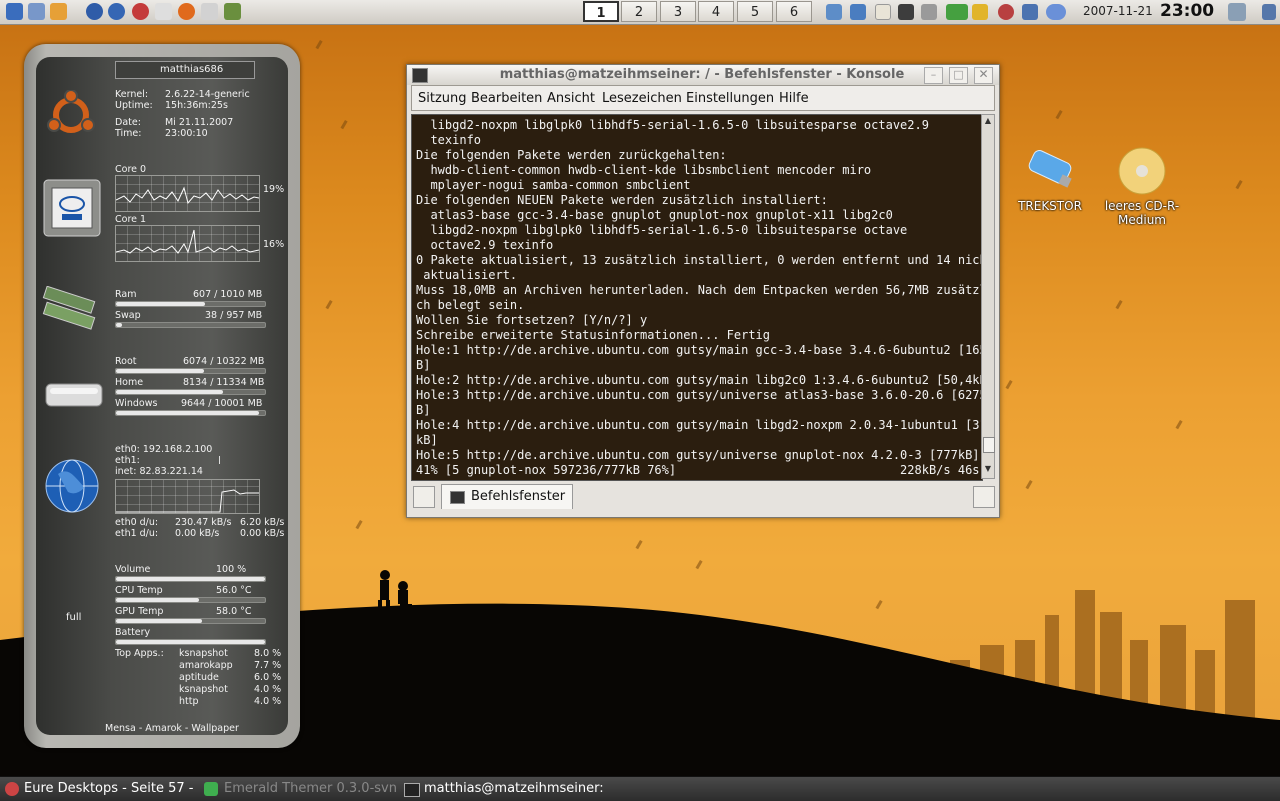  I want to click on scrollbar-thumb, so click(989, 445).